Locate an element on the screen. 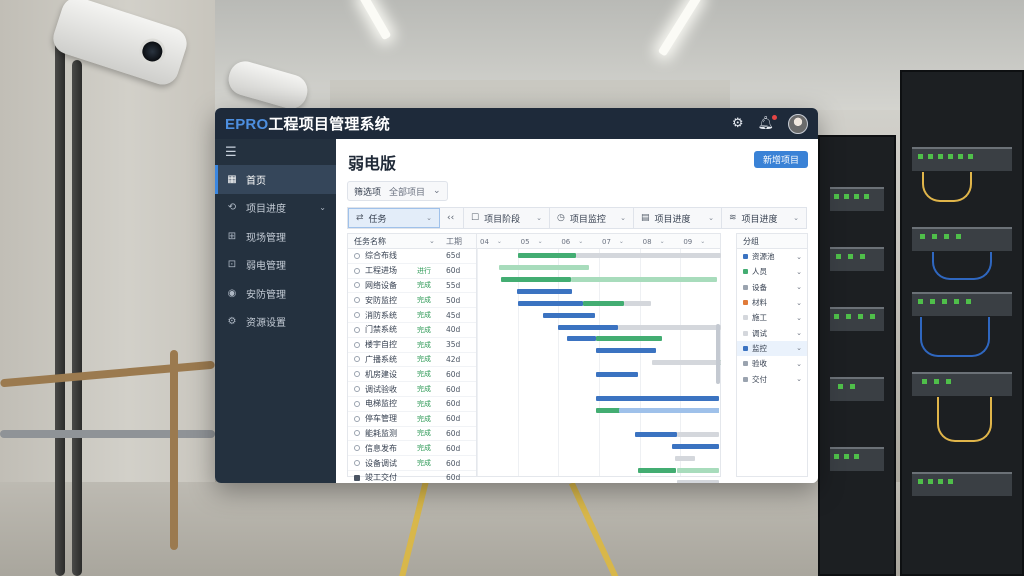 The width and height of the screenshot is (1024, 576). task-row: 设备调试 完成 60d is located at coordinates (412, 463).